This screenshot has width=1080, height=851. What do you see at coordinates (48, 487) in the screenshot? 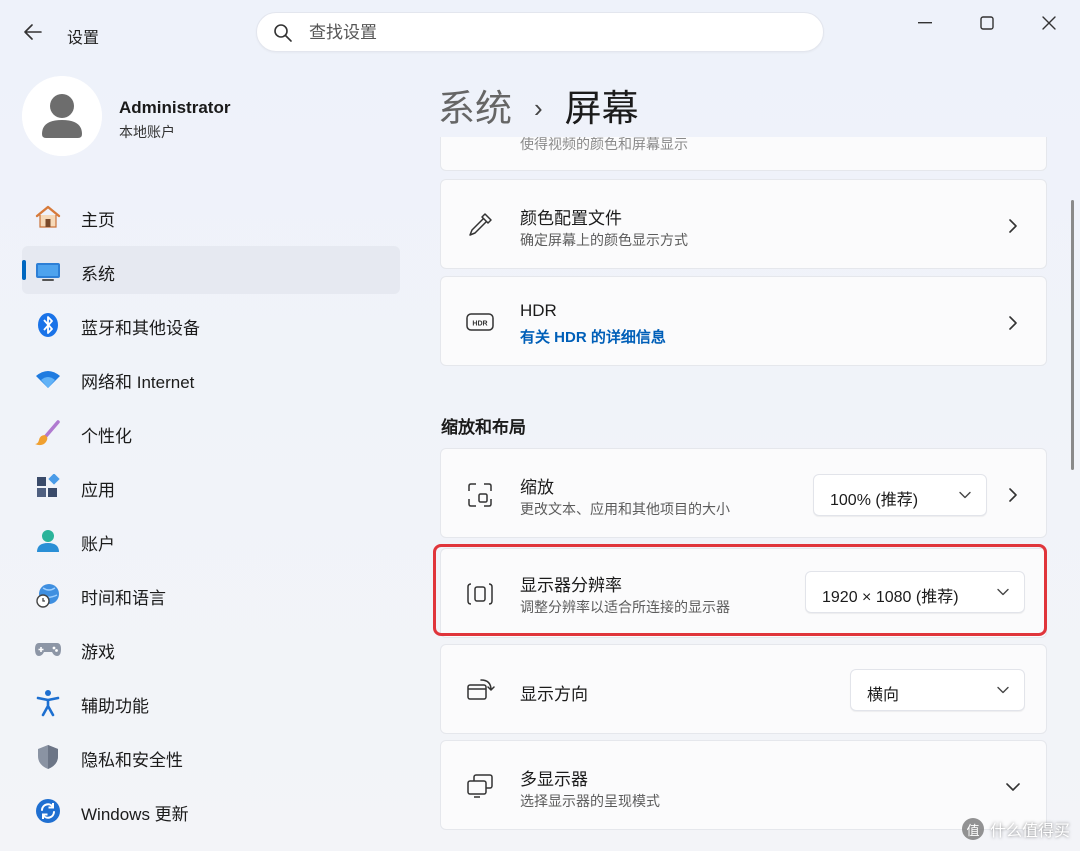
I see `apps-icon` at bounding box center [48, 487].